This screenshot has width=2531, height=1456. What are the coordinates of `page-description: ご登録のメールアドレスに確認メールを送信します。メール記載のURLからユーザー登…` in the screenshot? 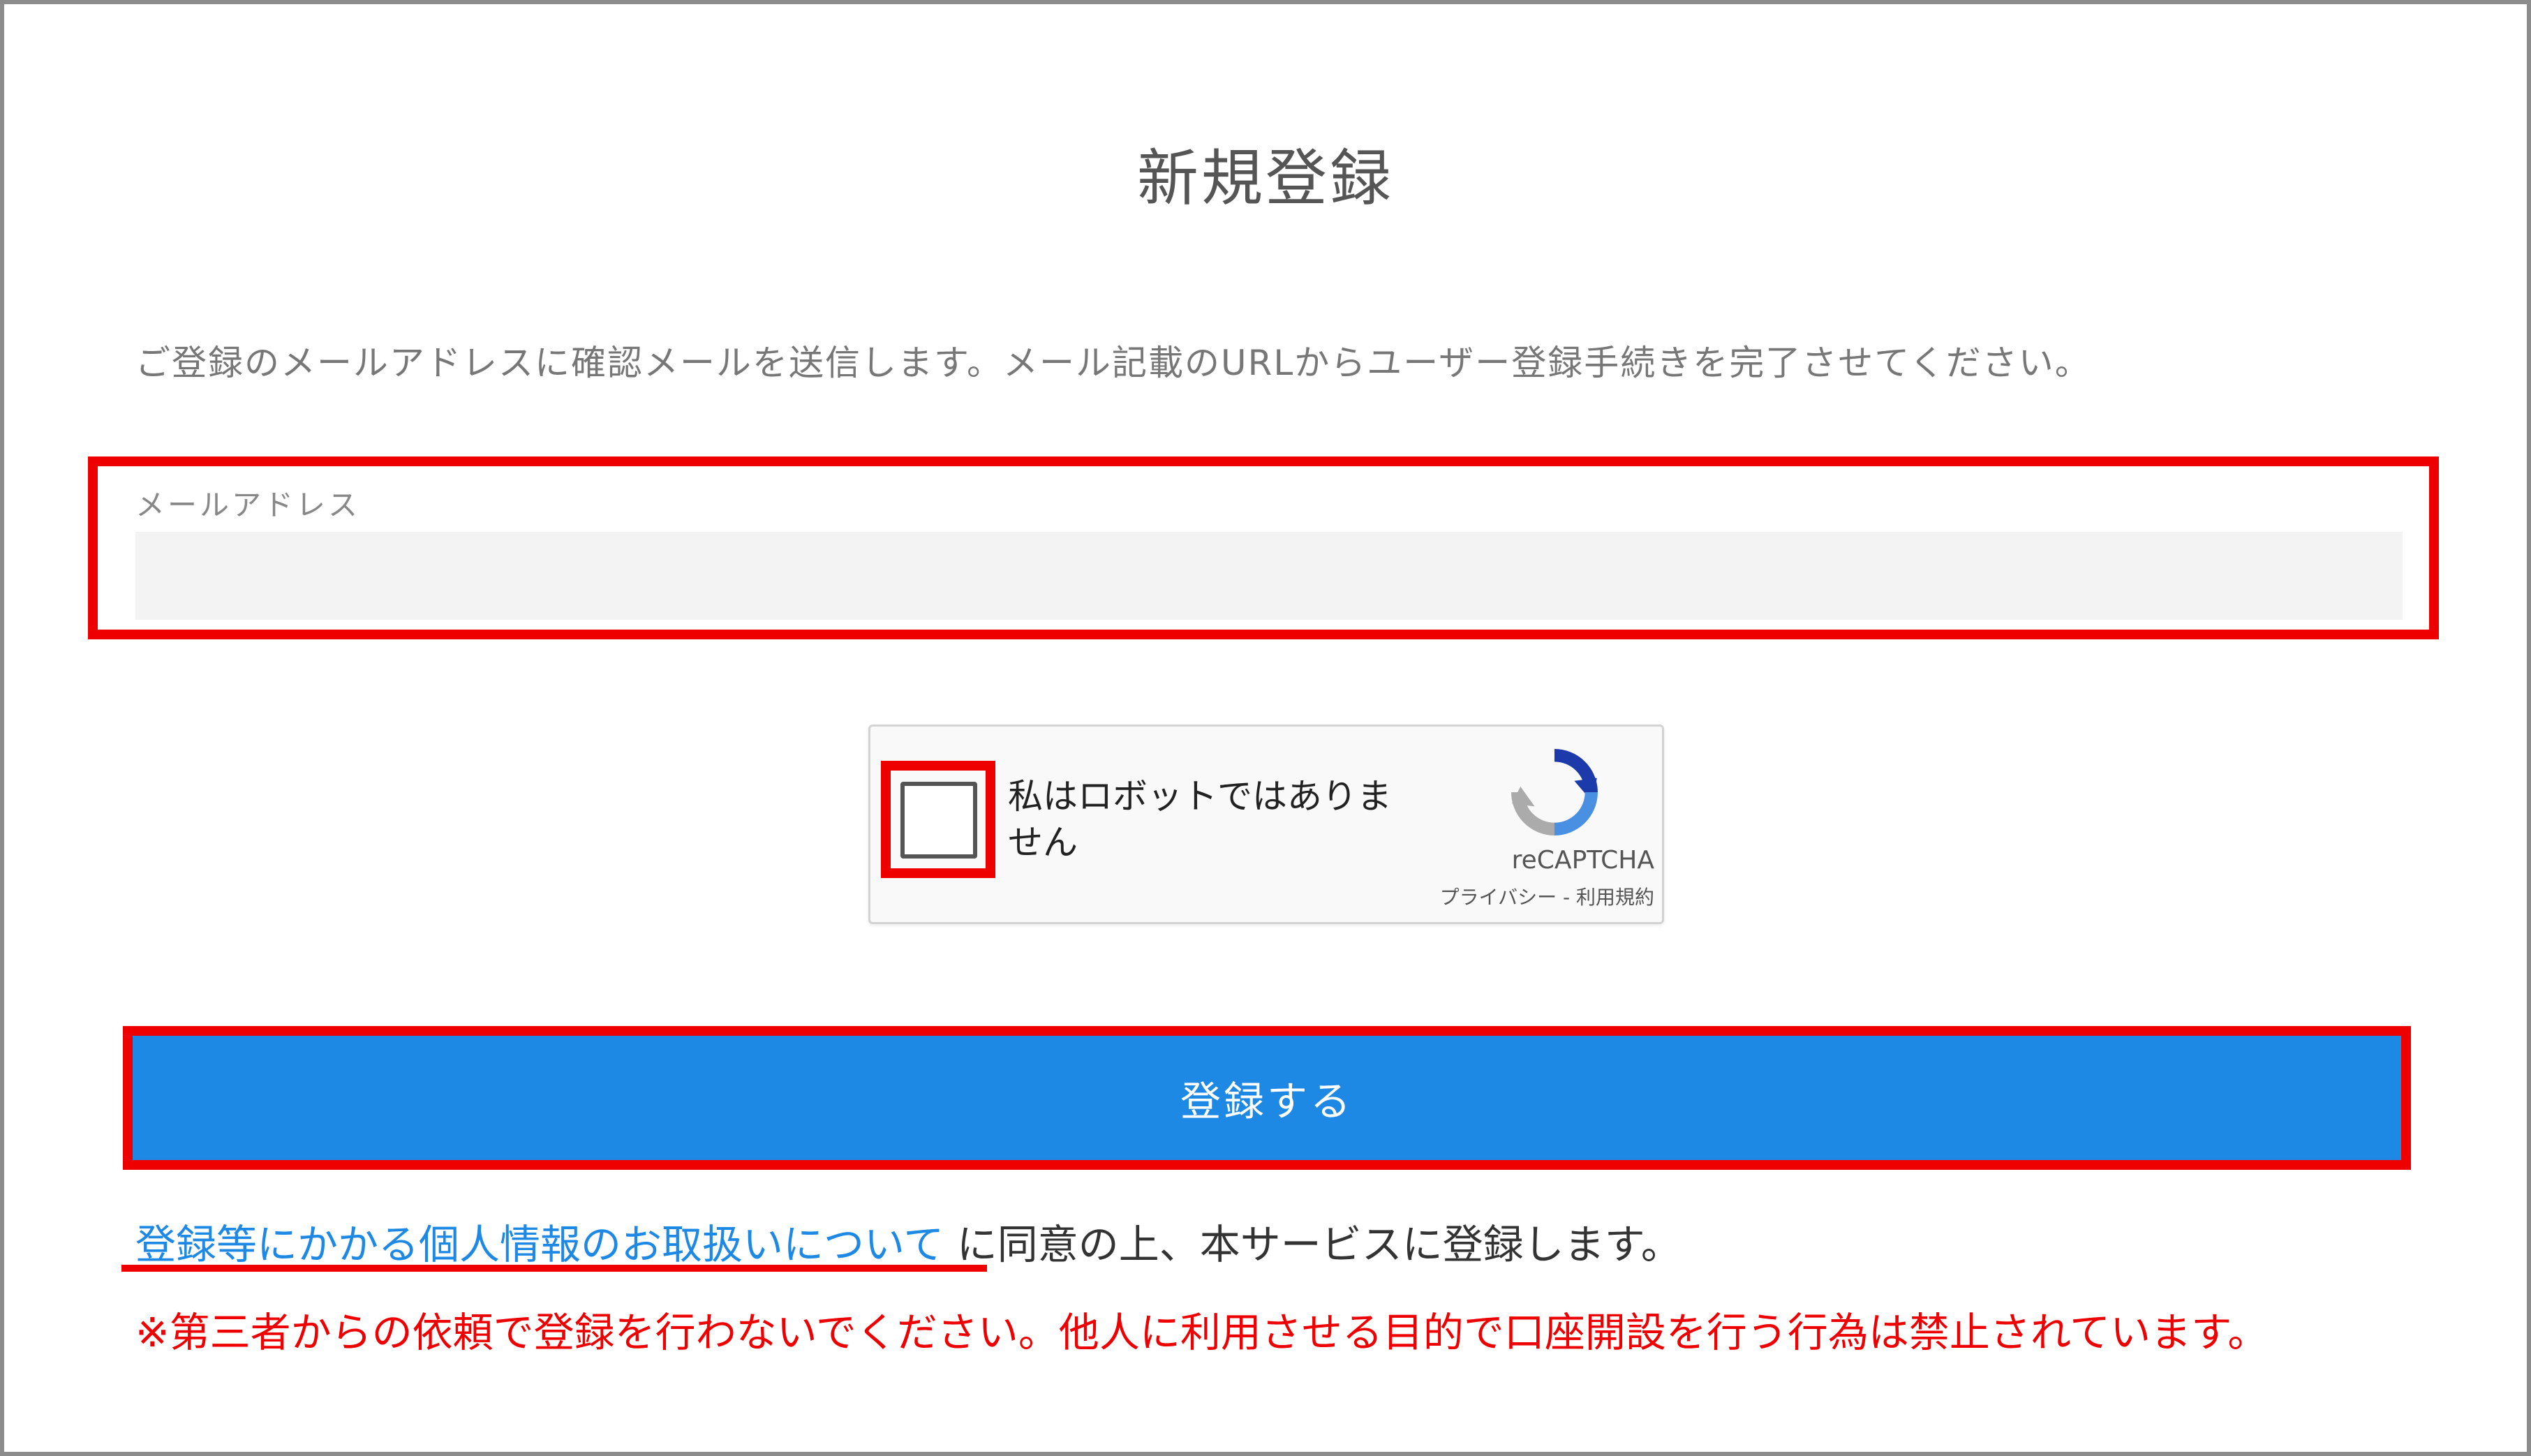 It's located at (1113, 363).